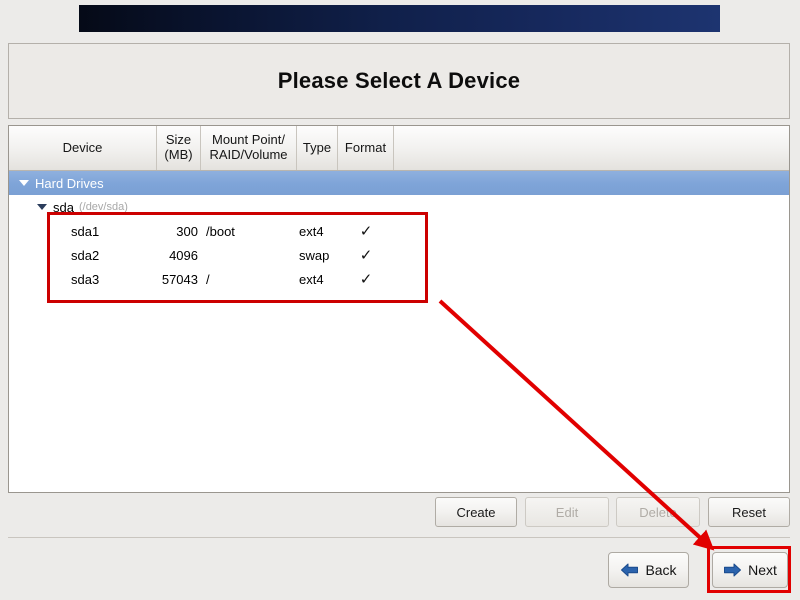 This screenshot has height=600, width=800. What do you see at coordinates (399, 231) in the screenshot?
I see `table-row: sda1 300/boot ext4 ✓` at bounding box center [399, 231].